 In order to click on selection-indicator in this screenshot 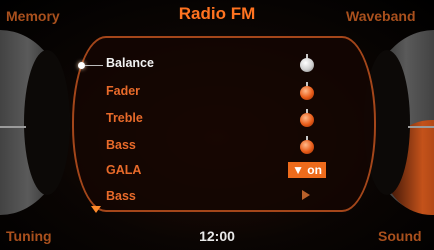, I will do `click(81, 65)`.